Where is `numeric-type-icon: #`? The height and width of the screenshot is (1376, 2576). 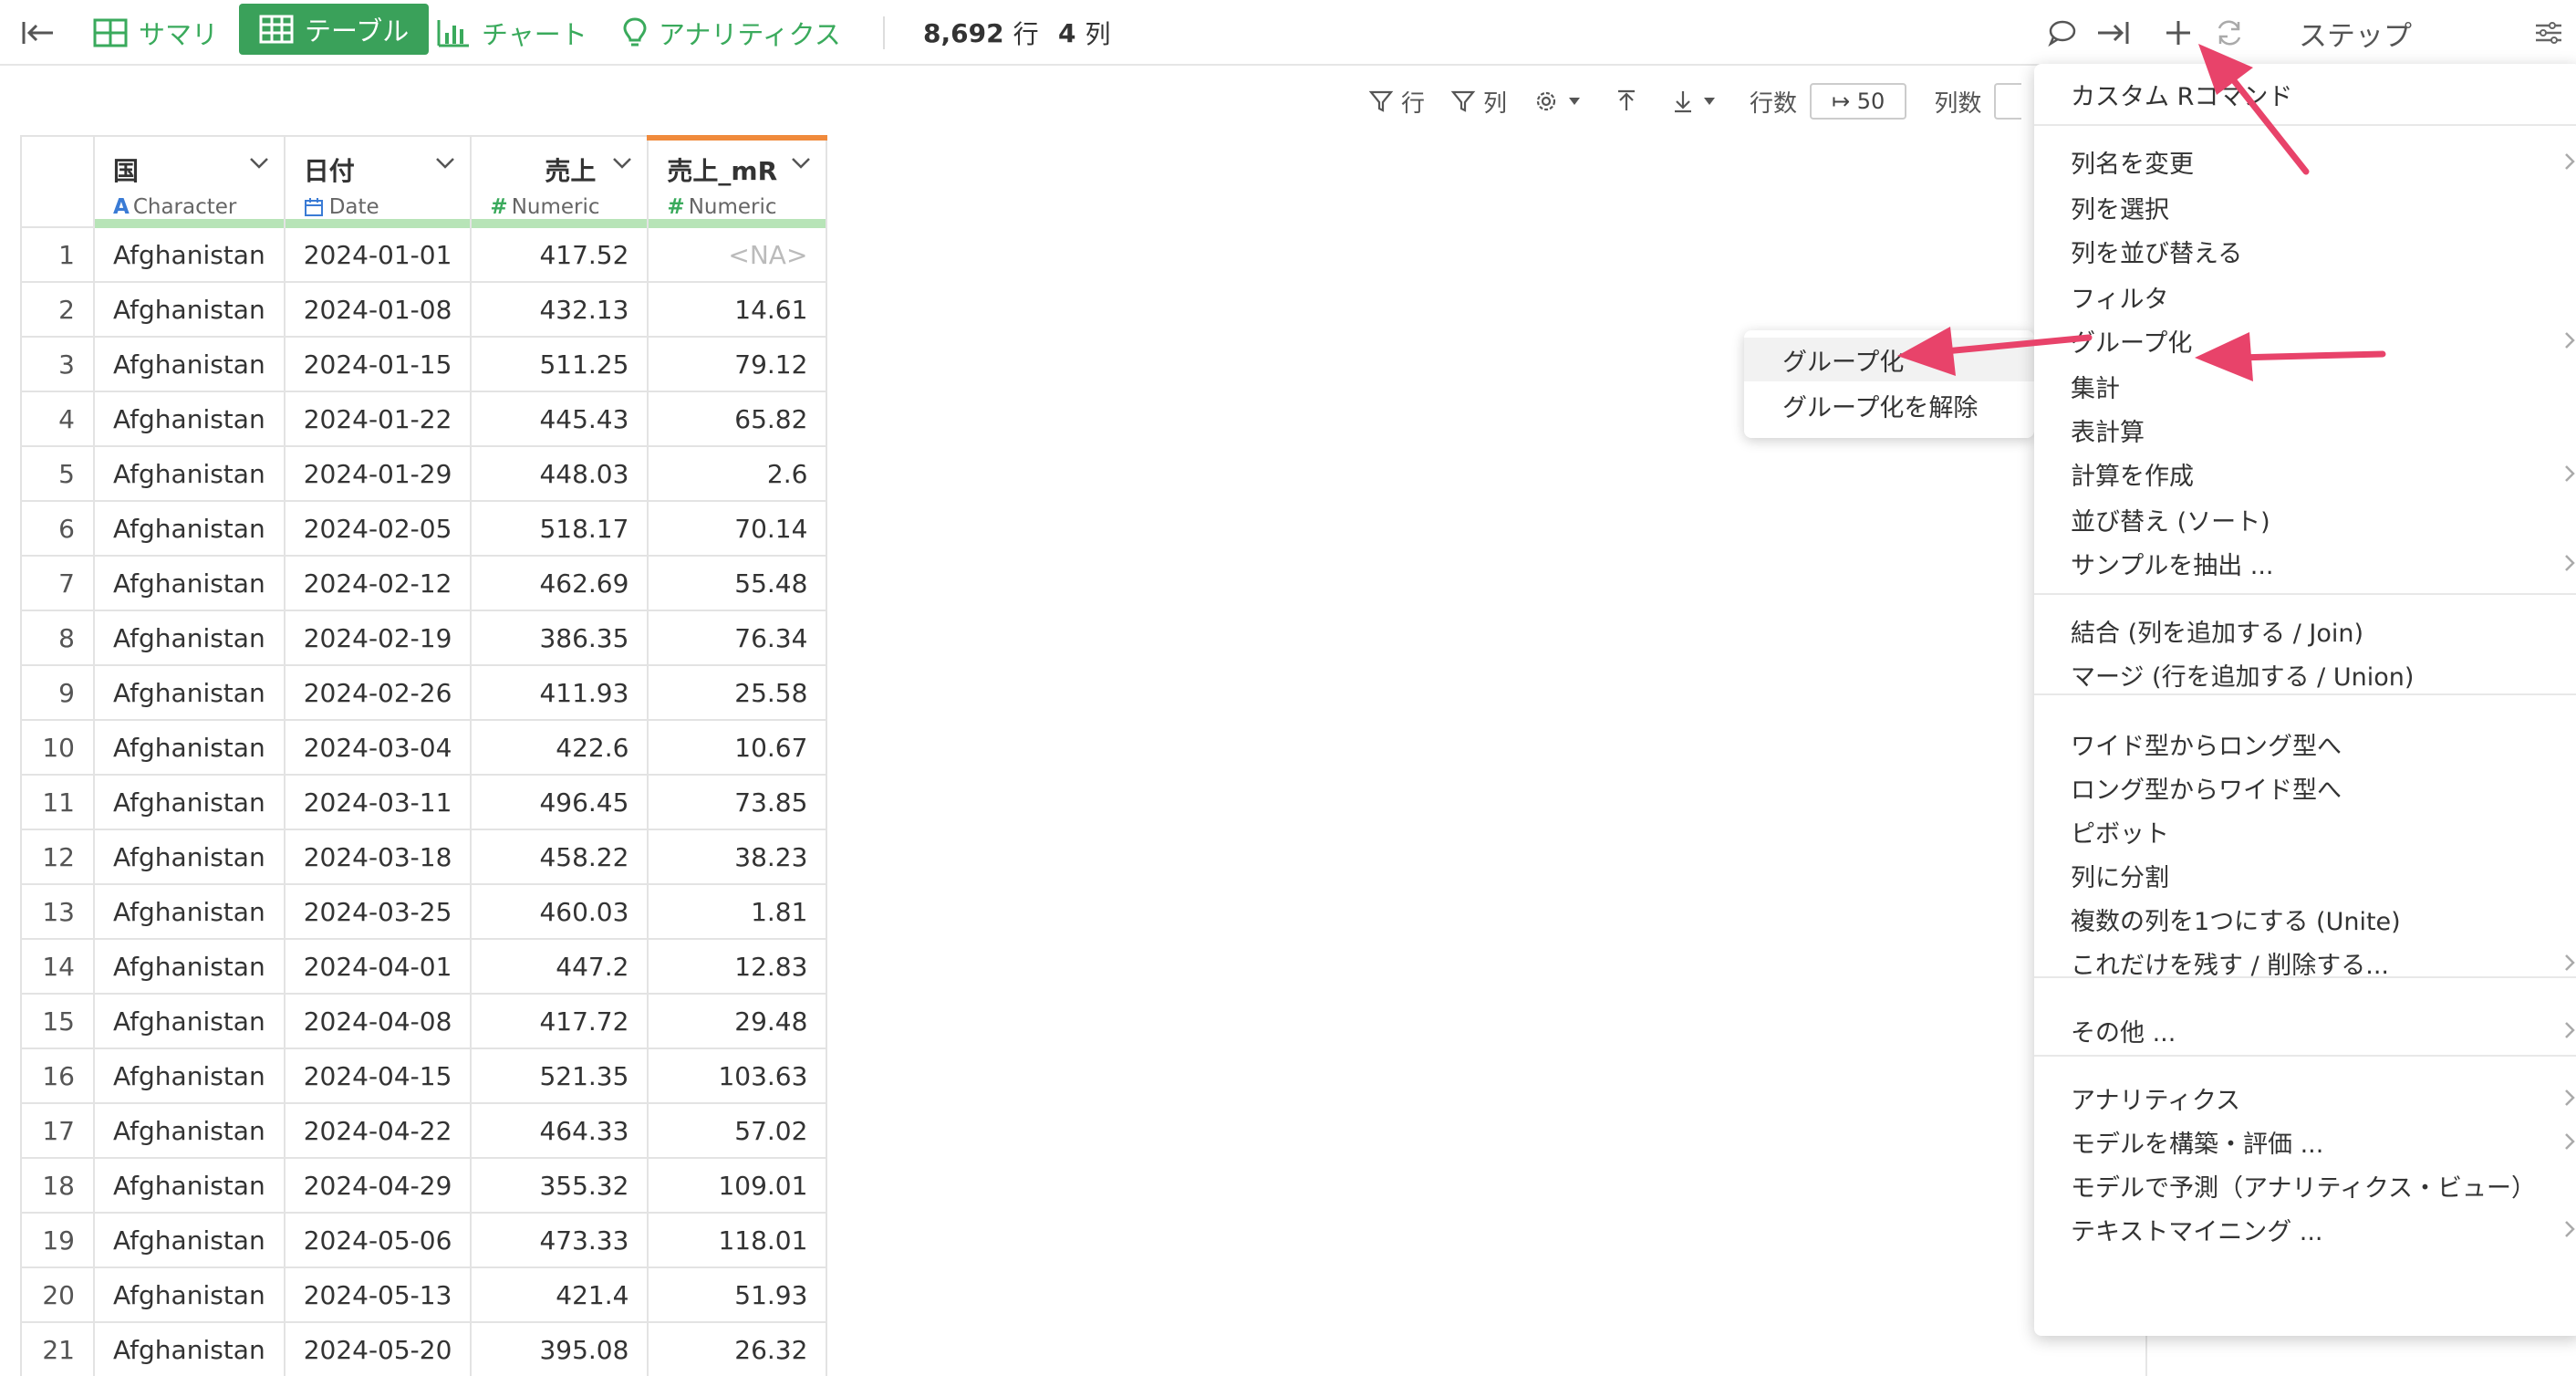
numeric-type-icon: # is located at coordinates (676, 207).